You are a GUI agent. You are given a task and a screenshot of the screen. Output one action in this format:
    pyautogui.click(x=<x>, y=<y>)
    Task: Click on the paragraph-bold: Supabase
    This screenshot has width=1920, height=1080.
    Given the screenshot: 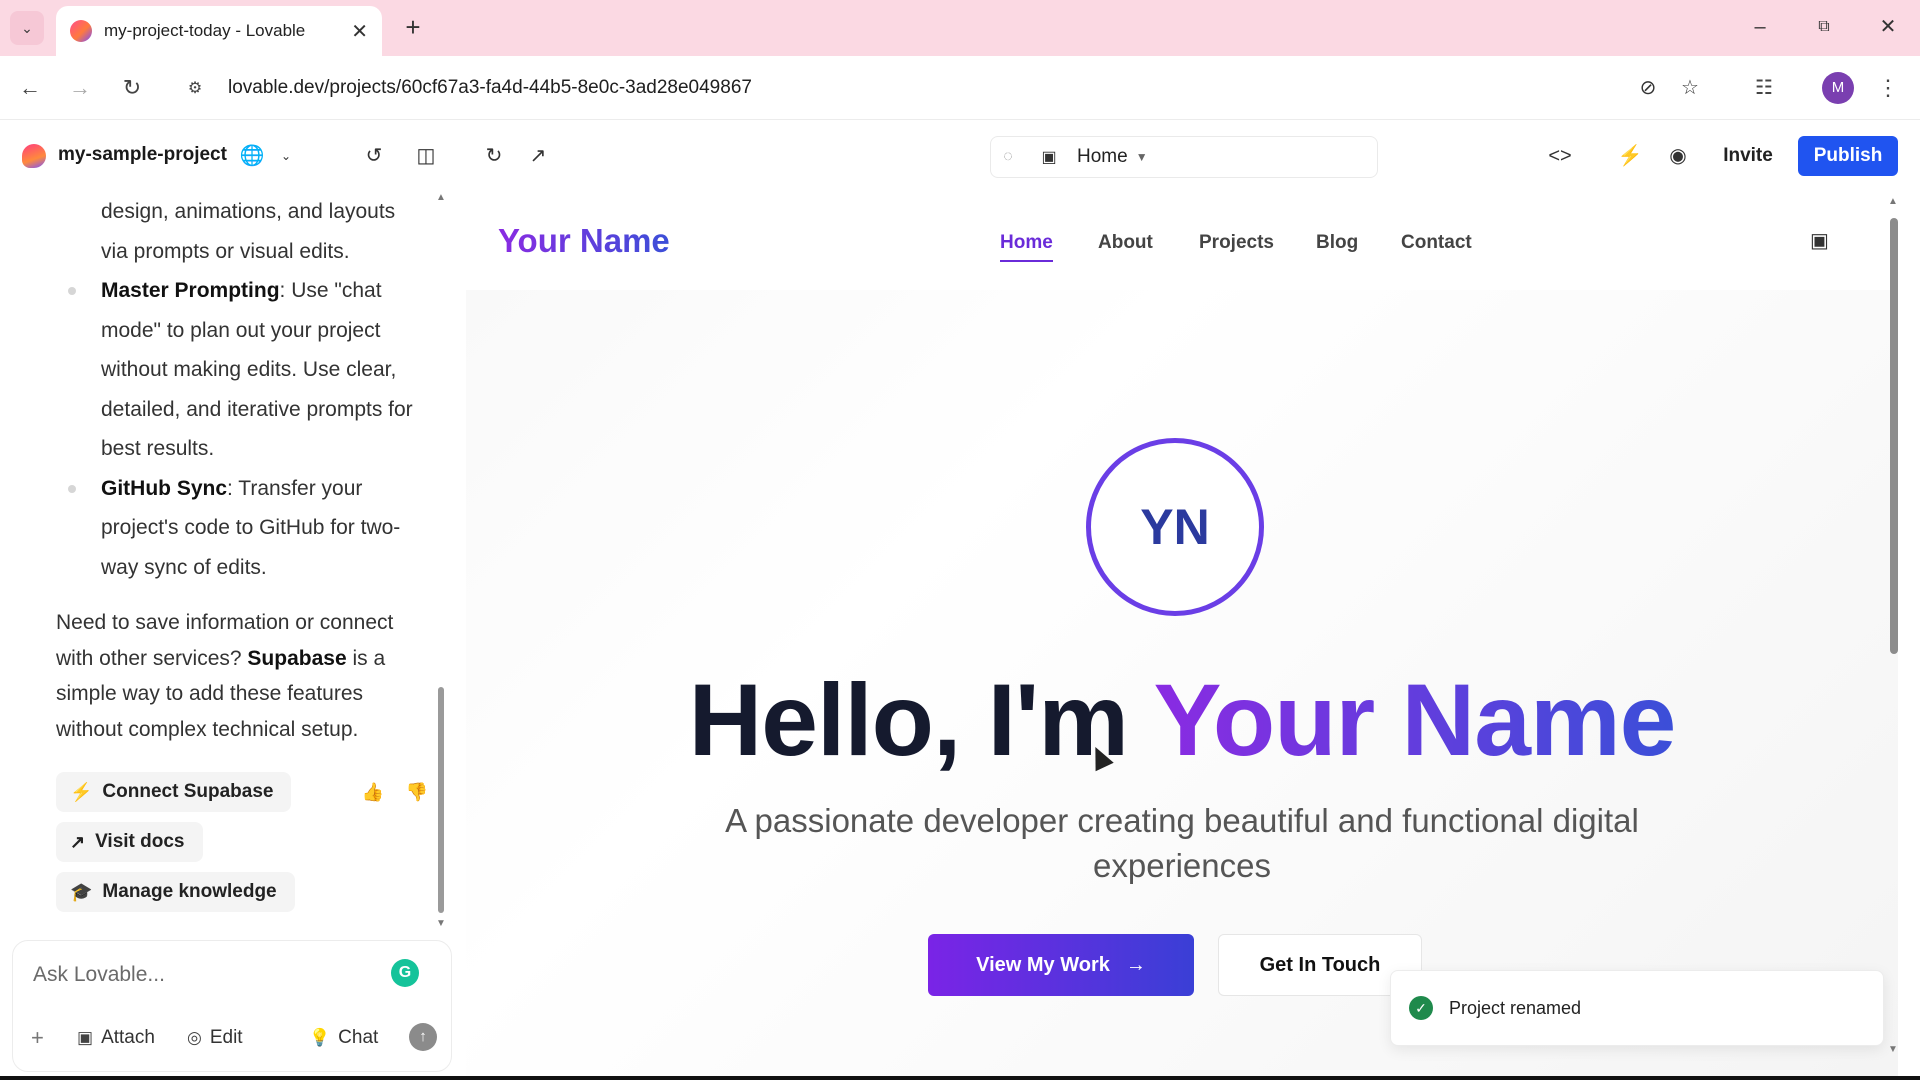 What is the action you would take?
    pyautogui.click(x=297, y=658)
    